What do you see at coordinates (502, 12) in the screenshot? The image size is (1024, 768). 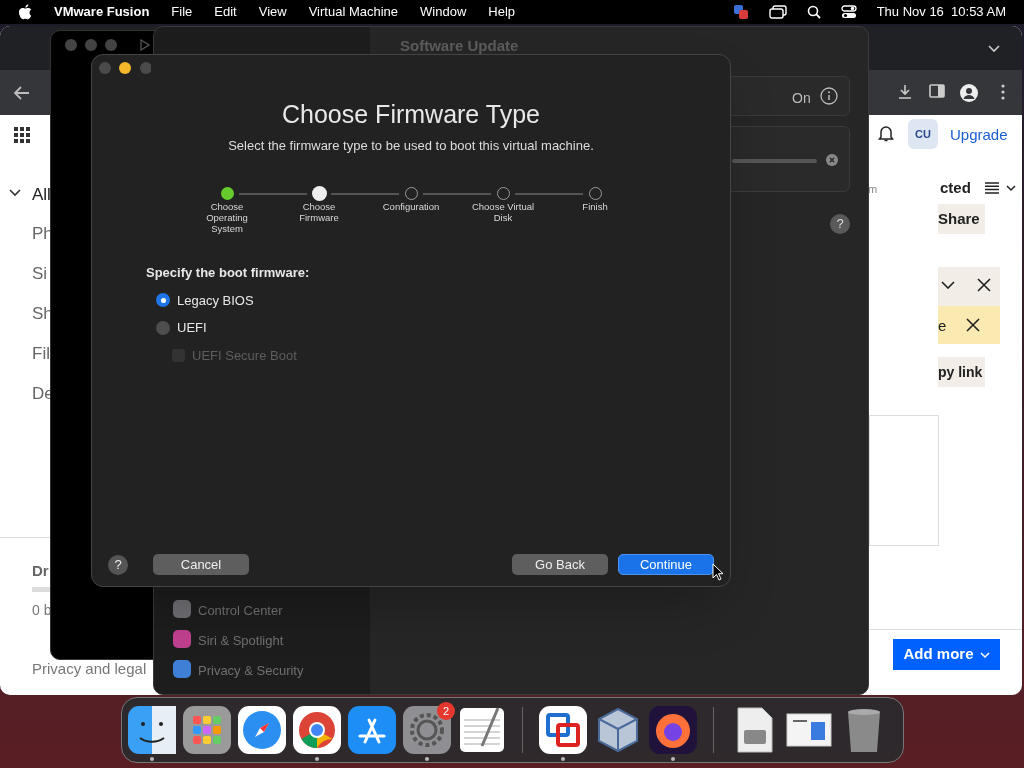 I see `menu-item: Help` at bounding box center [502, 12].